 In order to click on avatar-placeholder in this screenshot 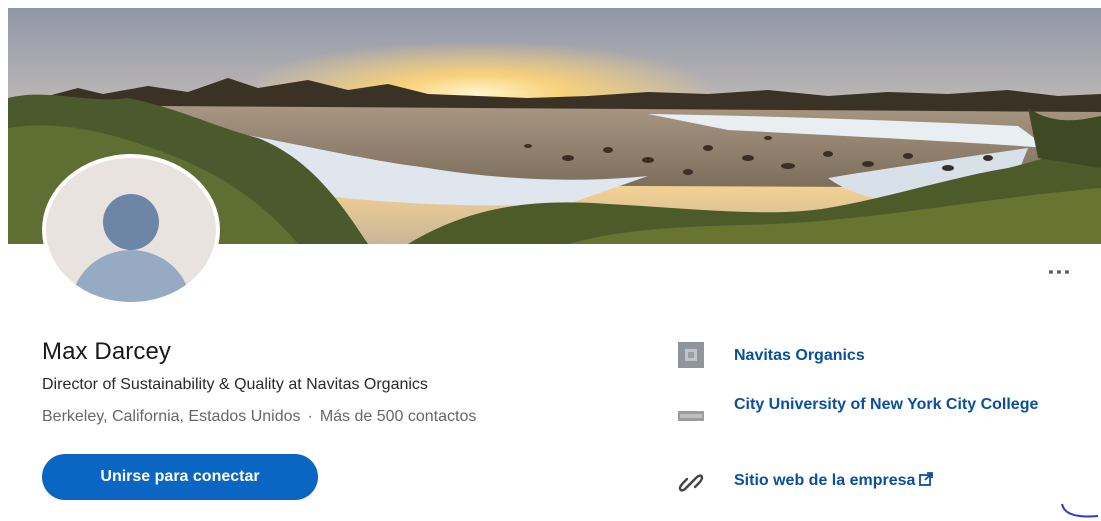, I will do `click(131, 230)`.